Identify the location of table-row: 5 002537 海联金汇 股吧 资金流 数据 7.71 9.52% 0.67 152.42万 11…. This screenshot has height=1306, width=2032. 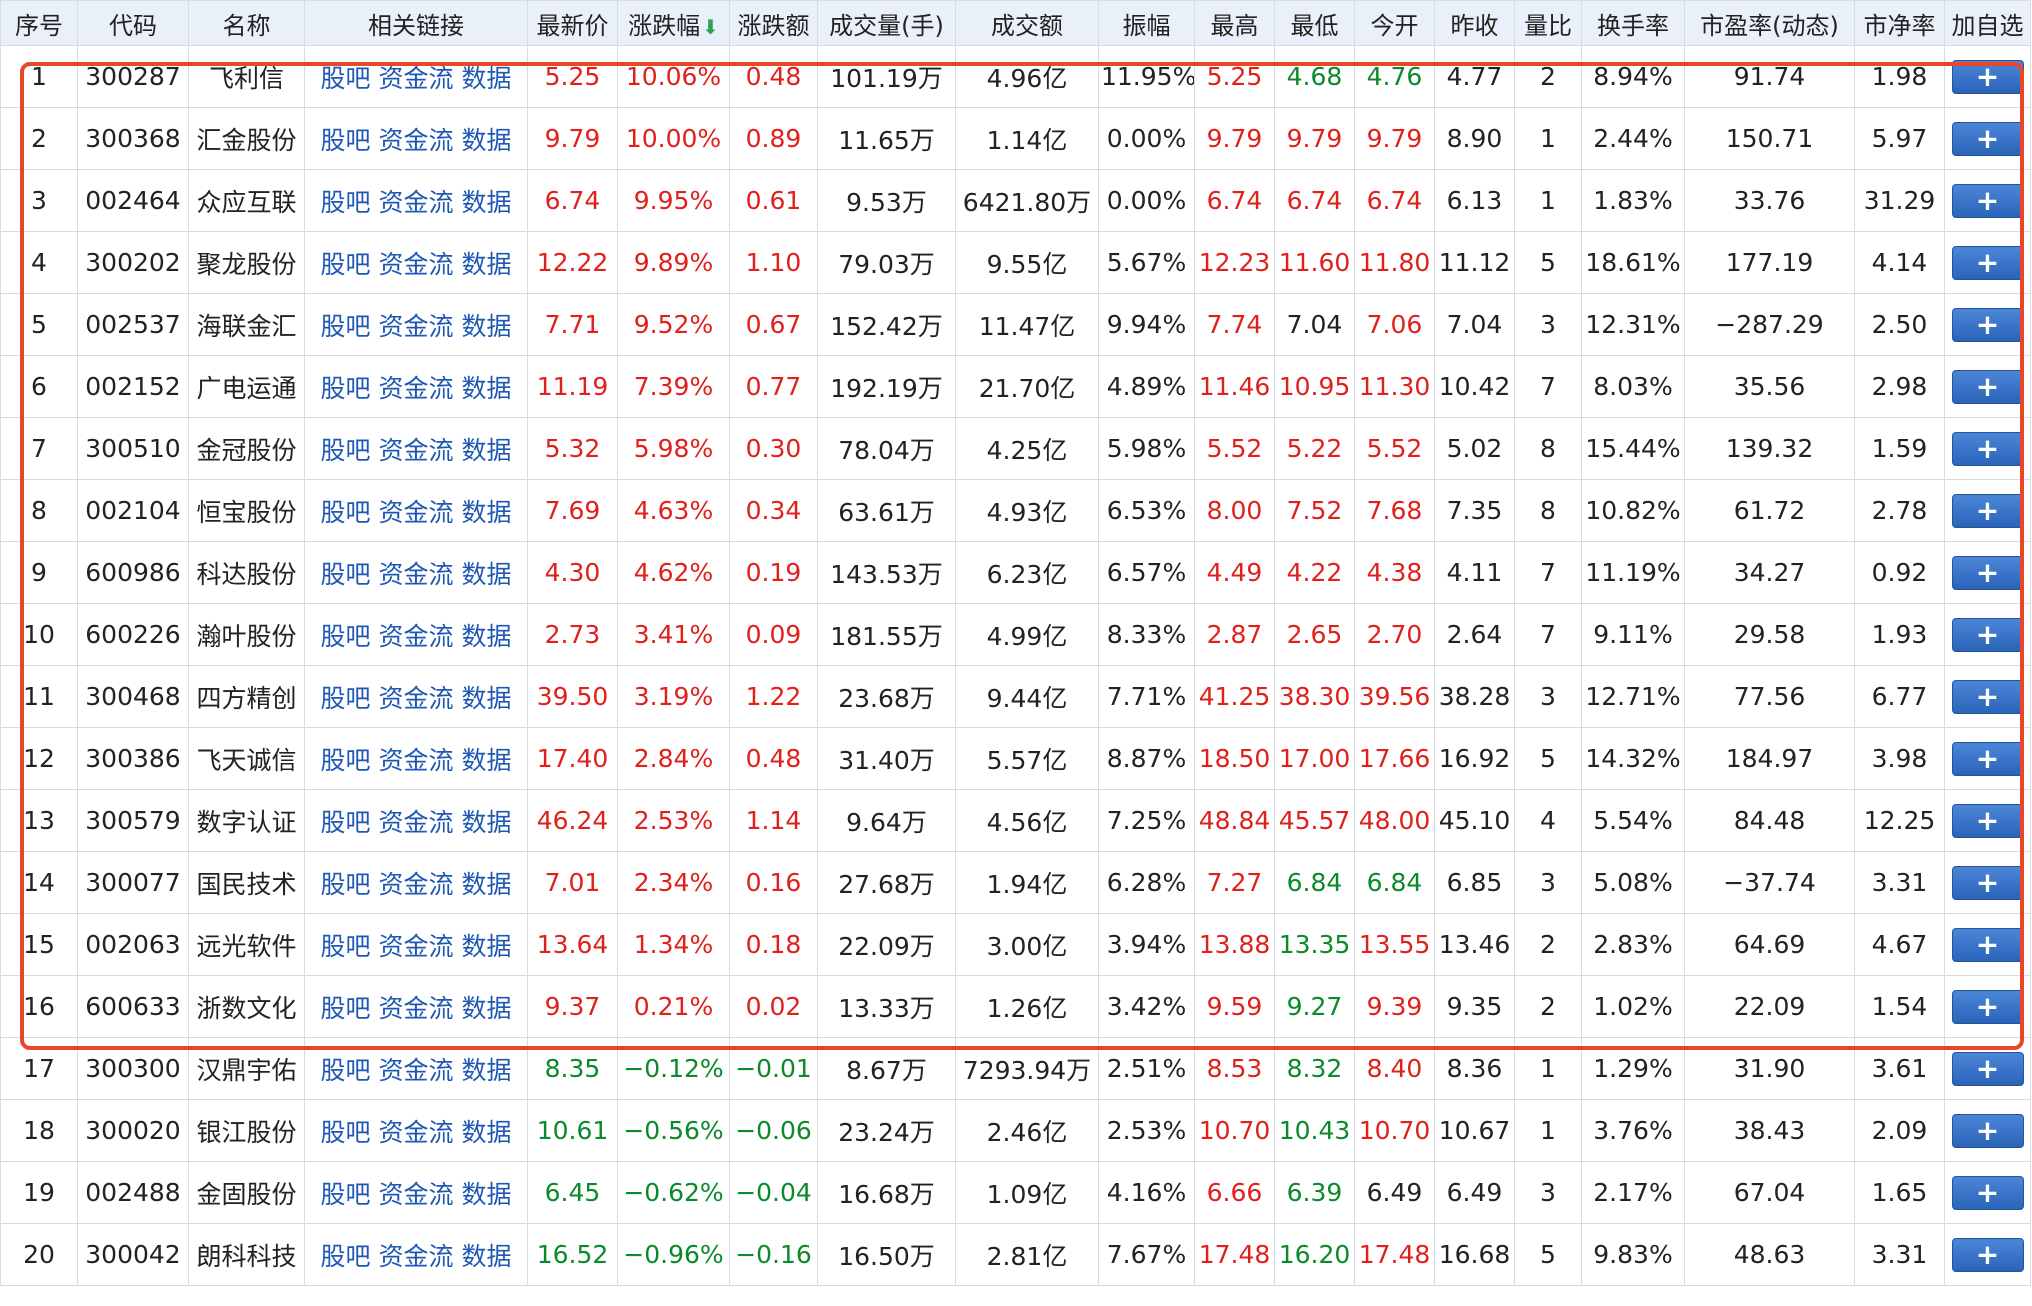
(1015, 324).